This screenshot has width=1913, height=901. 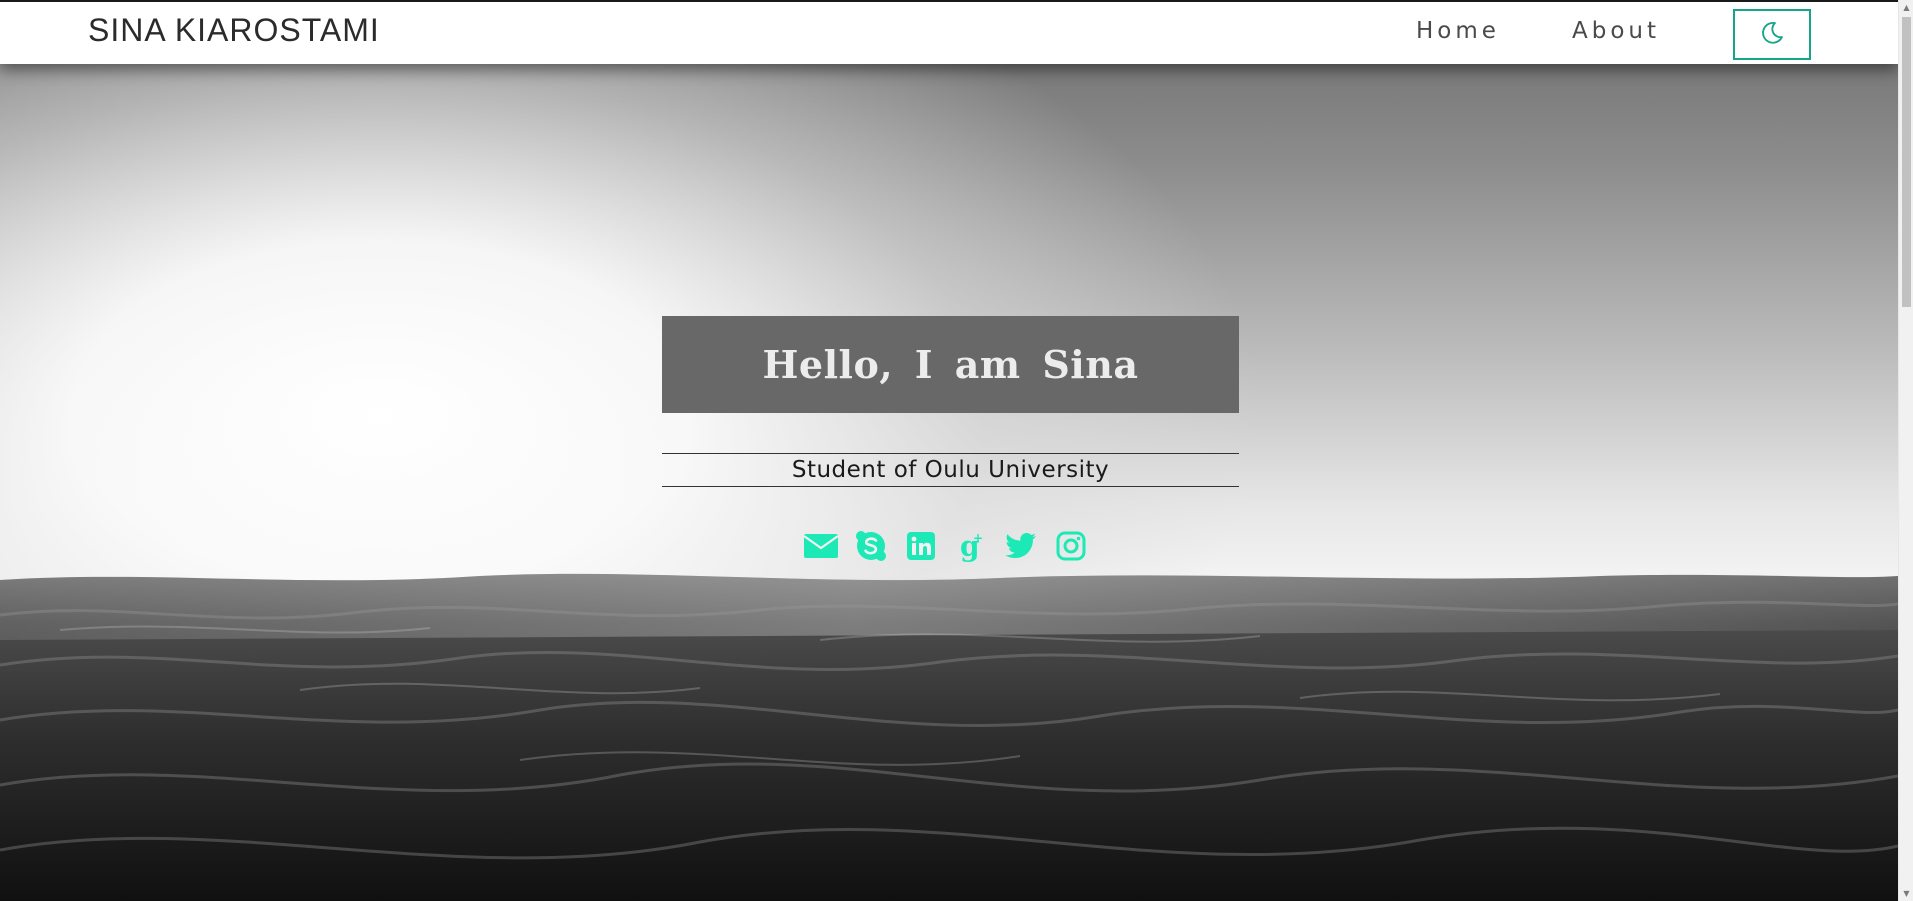 What do you see at coordinates (946, 546) in the screenshot?
I see `social-links: g +` at bounding box center [946, 546].